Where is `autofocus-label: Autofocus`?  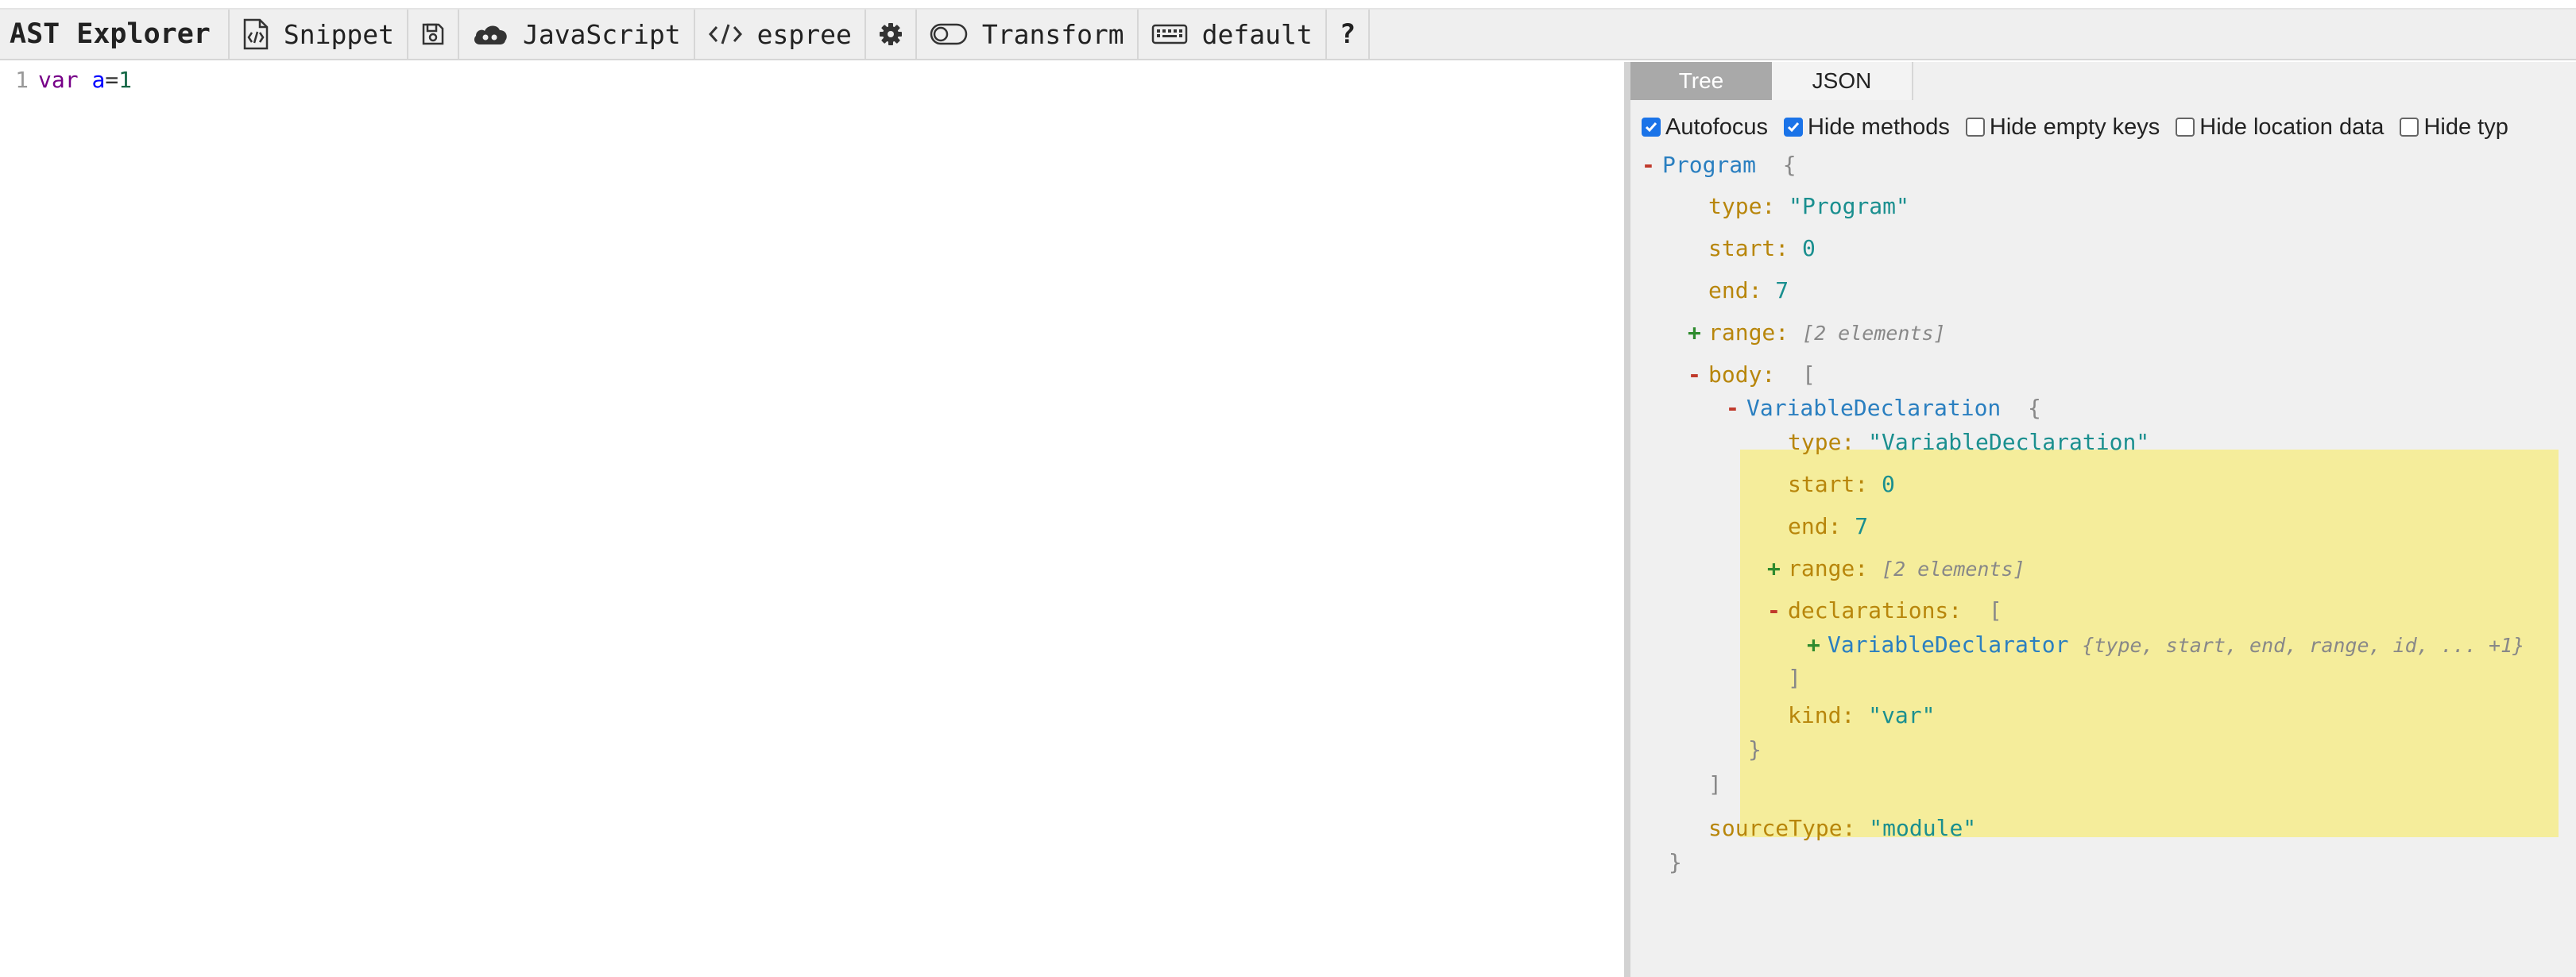
autofocus-label: Autofocus is located at coordinates (1716, 127).